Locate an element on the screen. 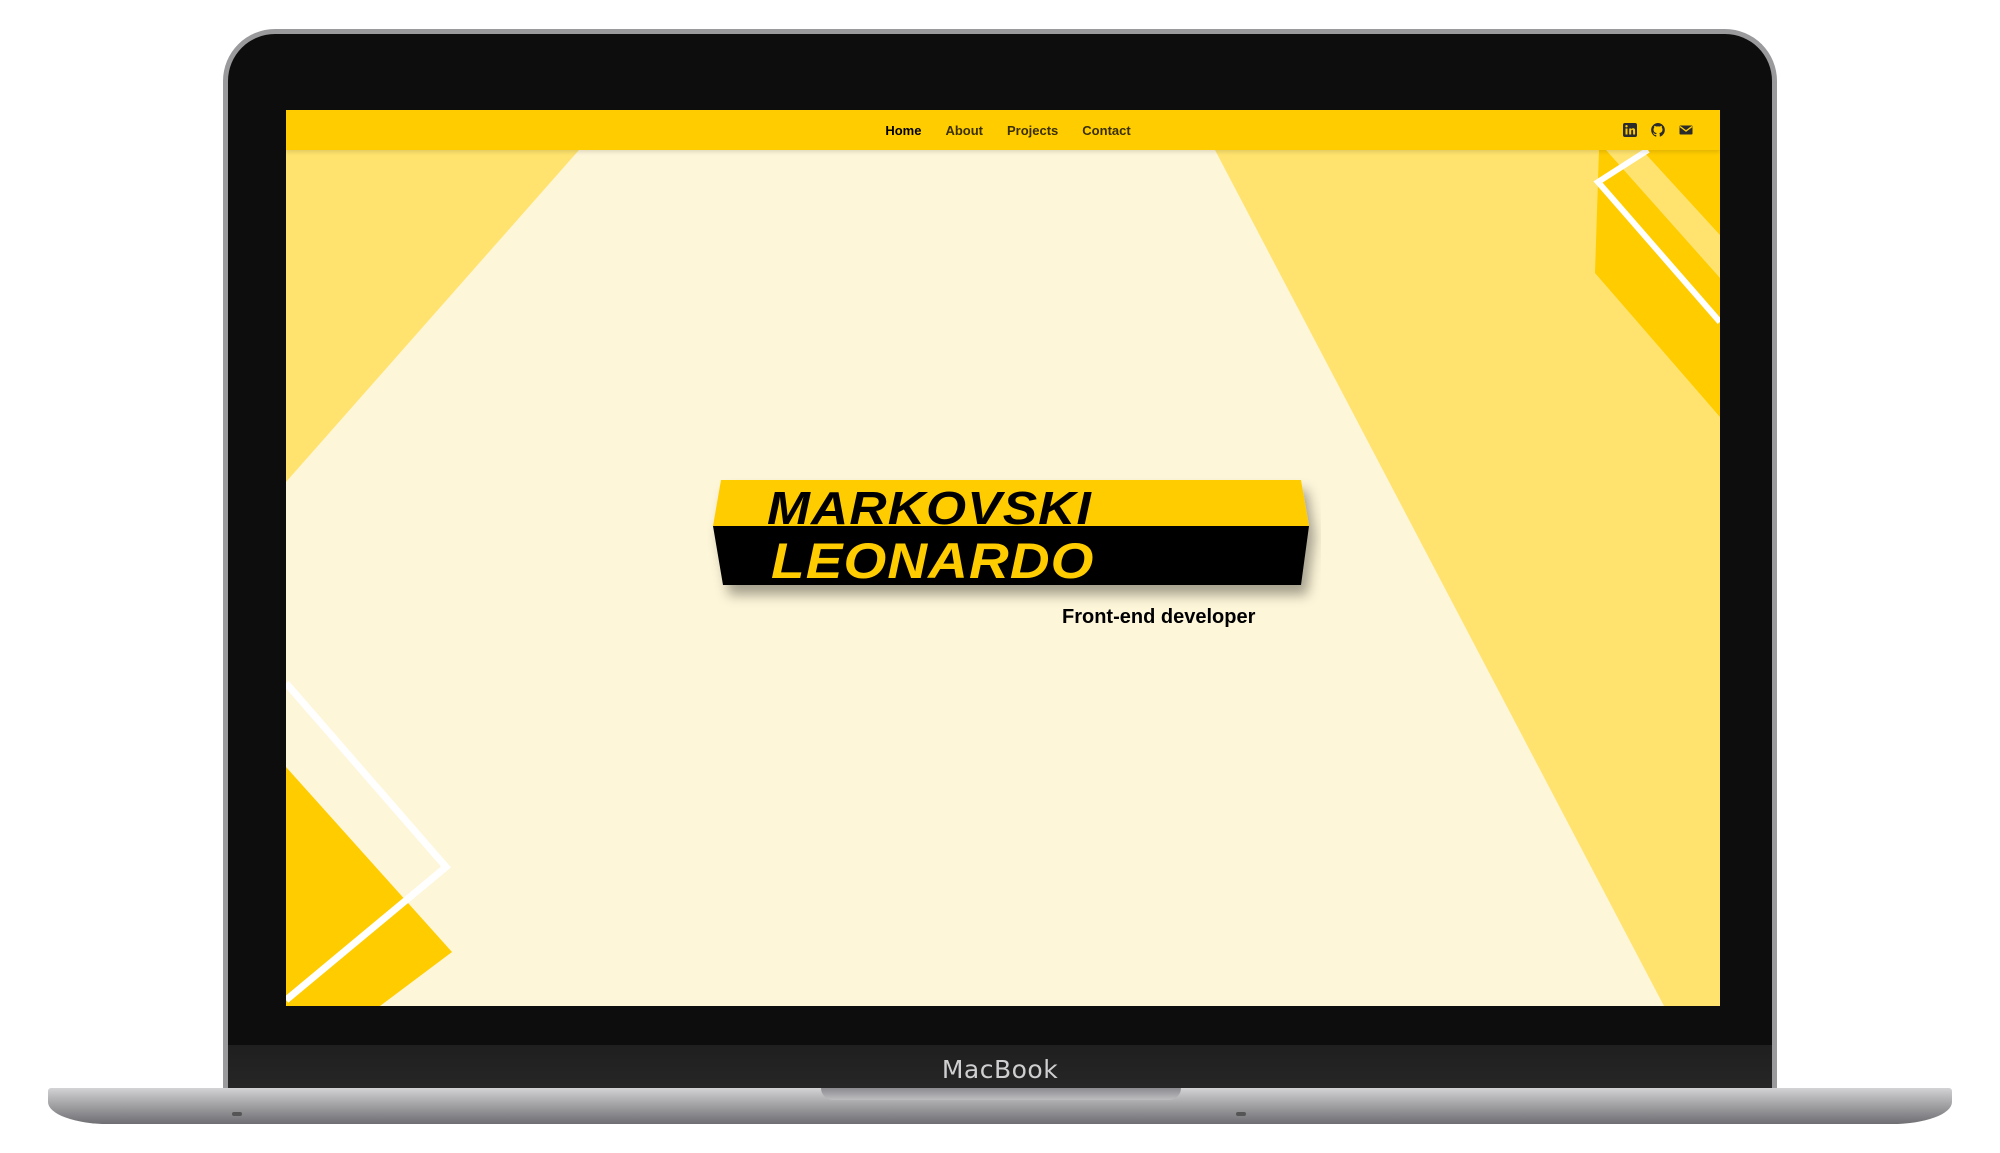 This screenshot has width=2000, height=1153. laptop-chin: MacBook is located at coordinates (1000, 1066).